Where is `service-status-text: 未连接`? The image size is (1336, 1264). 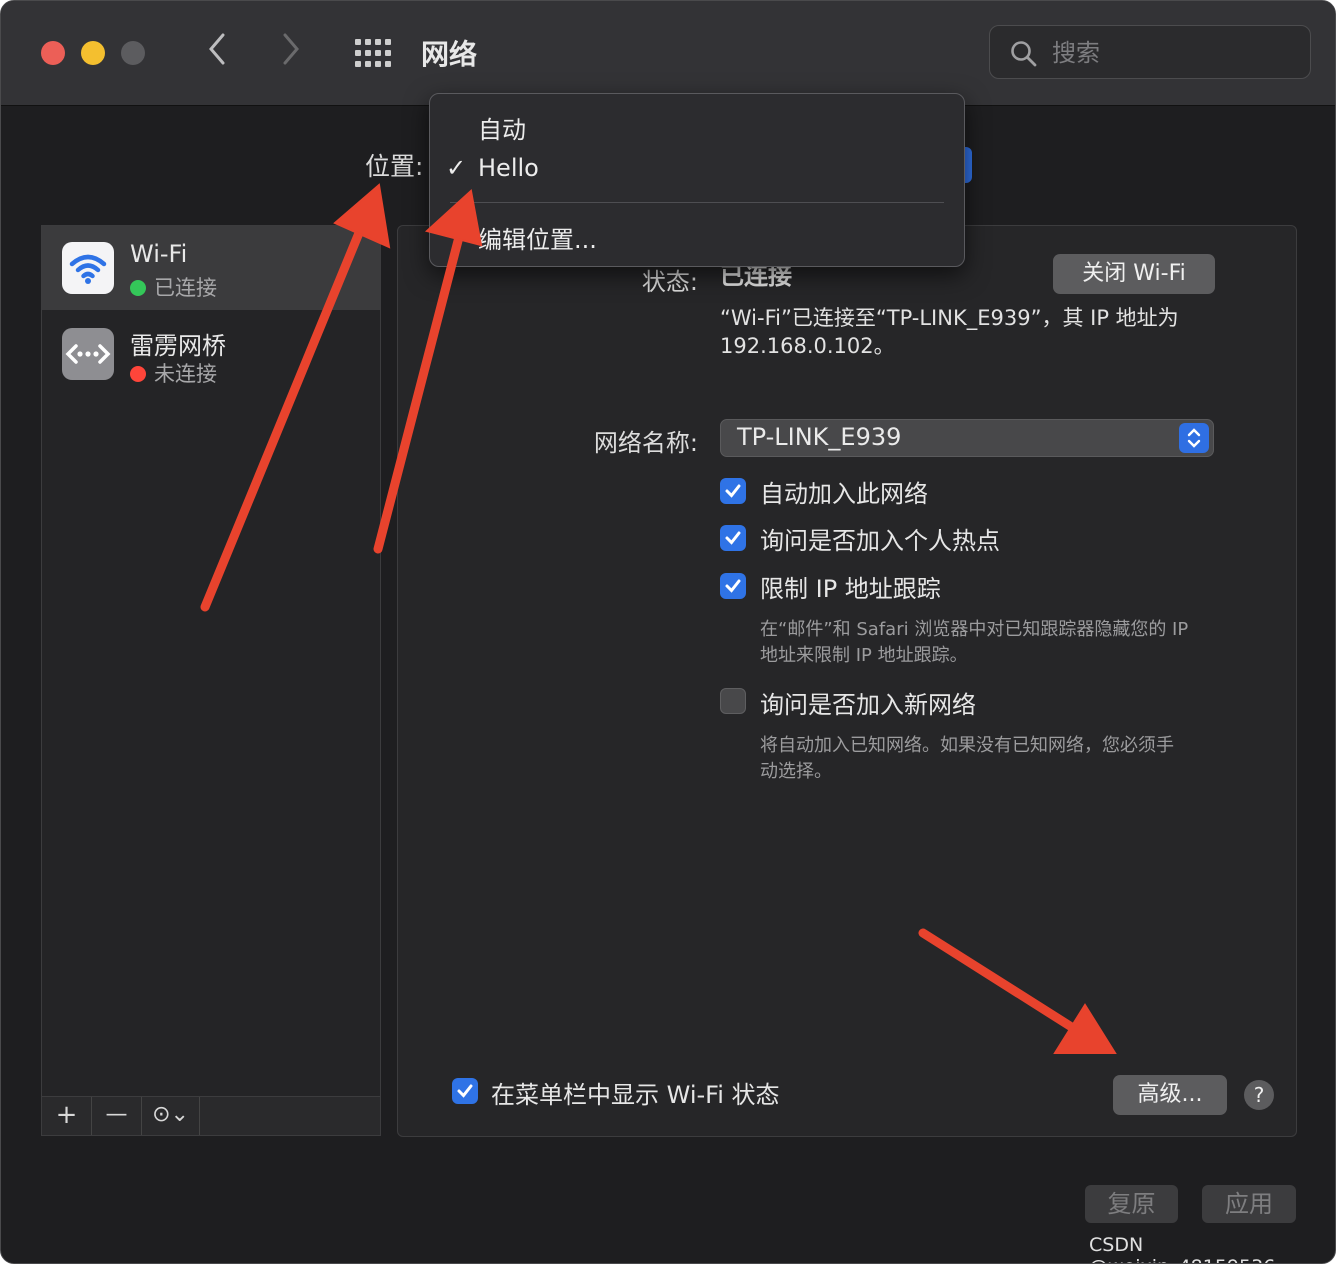
service-status-text: 未连接 is located at coordinates (185, 374).